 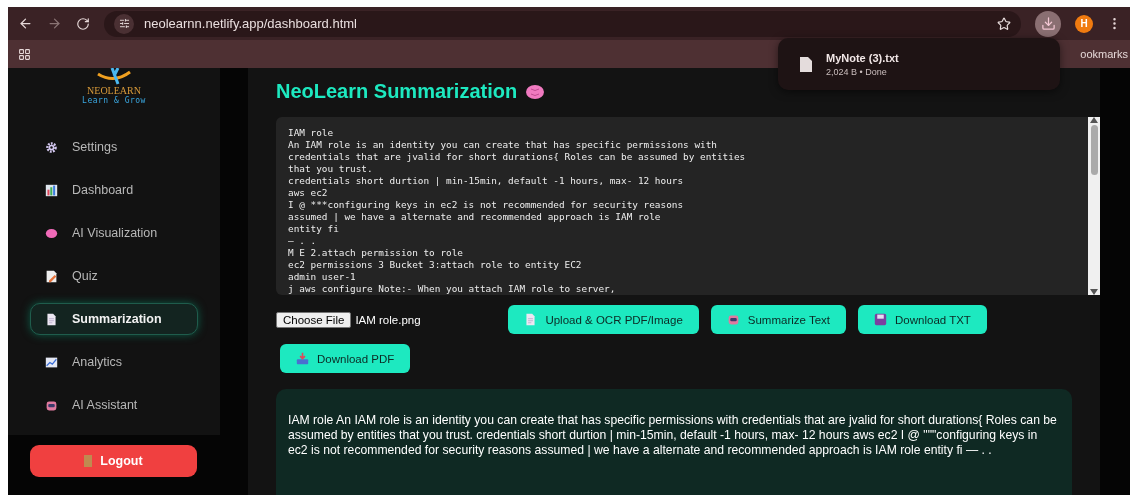 What do you see at coordinates (314, 319) in the screenshot?
I see `choose-file-button: Choose File` at bounding box center [314, 319].